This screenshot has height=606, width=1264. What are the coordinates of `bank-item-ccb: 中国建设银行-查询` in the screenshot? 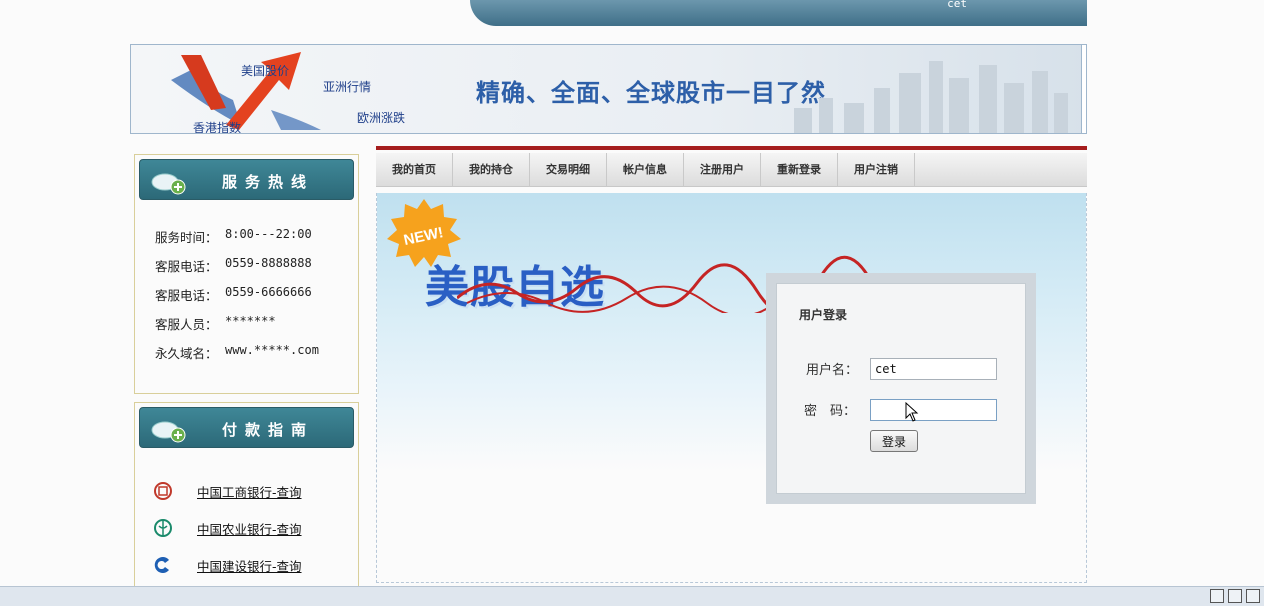 It's located at (227, 565).